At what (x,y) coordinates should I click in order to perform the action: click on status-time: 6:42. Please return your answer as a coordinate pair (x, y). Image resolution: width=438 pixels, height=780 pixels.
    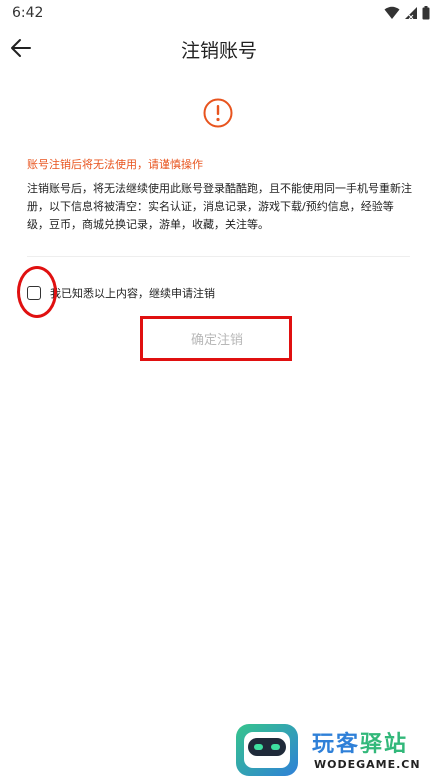
    Looking at the image, I should click on (28, 13).